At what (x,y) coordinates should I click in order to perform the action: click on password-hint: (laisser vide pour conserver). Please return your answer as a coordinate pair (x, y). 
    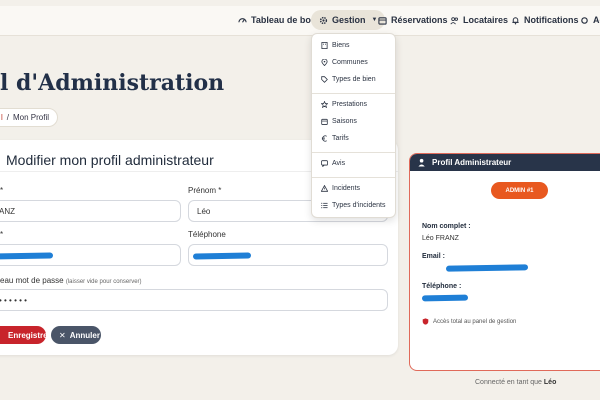
    Looking at the image, I should click on (103, 282).